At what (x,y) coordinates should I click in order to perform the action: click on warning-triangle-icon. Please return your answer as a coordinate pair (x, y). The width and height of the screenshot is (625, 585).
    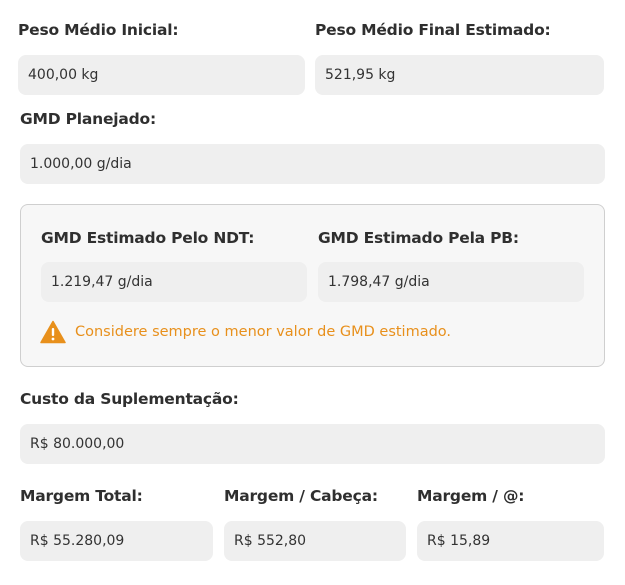
    Looking at the image, I should click on (53, 332).